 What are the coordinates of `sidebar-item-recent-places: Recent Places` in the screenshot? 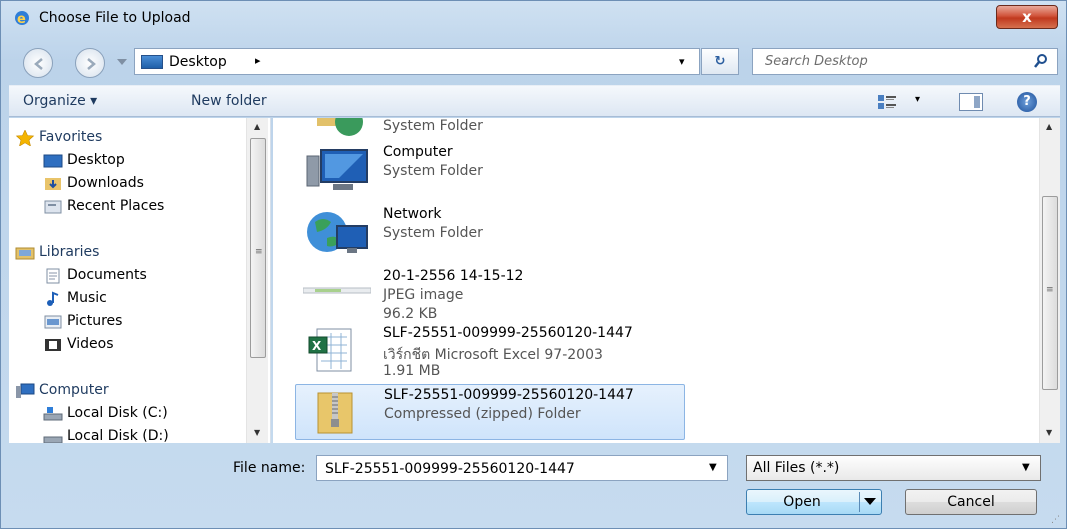 It's located at (104, 206).